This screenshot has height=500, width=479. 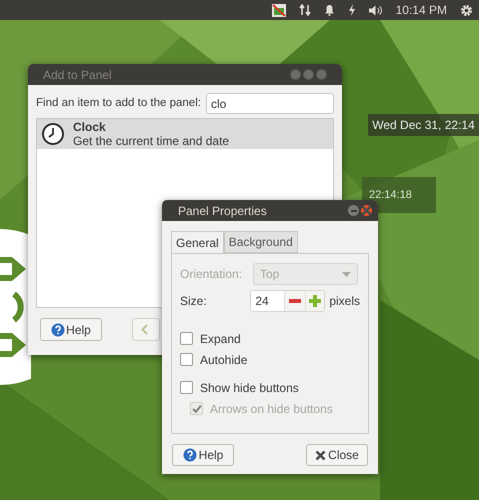 What do you see at coordinates (279, 10) in the screenshot?
I see `display-icon` at bounding box center [279, 10].